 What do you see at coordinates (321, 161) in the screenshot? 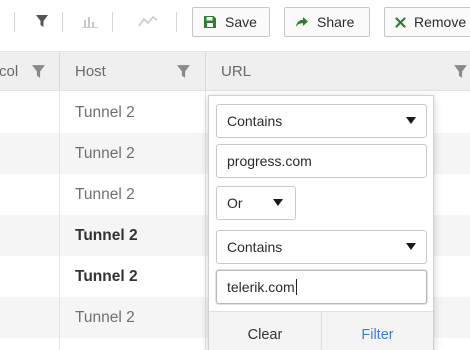
I see `filter-value-1-input: progress.com` at bounding box center [321, 161].